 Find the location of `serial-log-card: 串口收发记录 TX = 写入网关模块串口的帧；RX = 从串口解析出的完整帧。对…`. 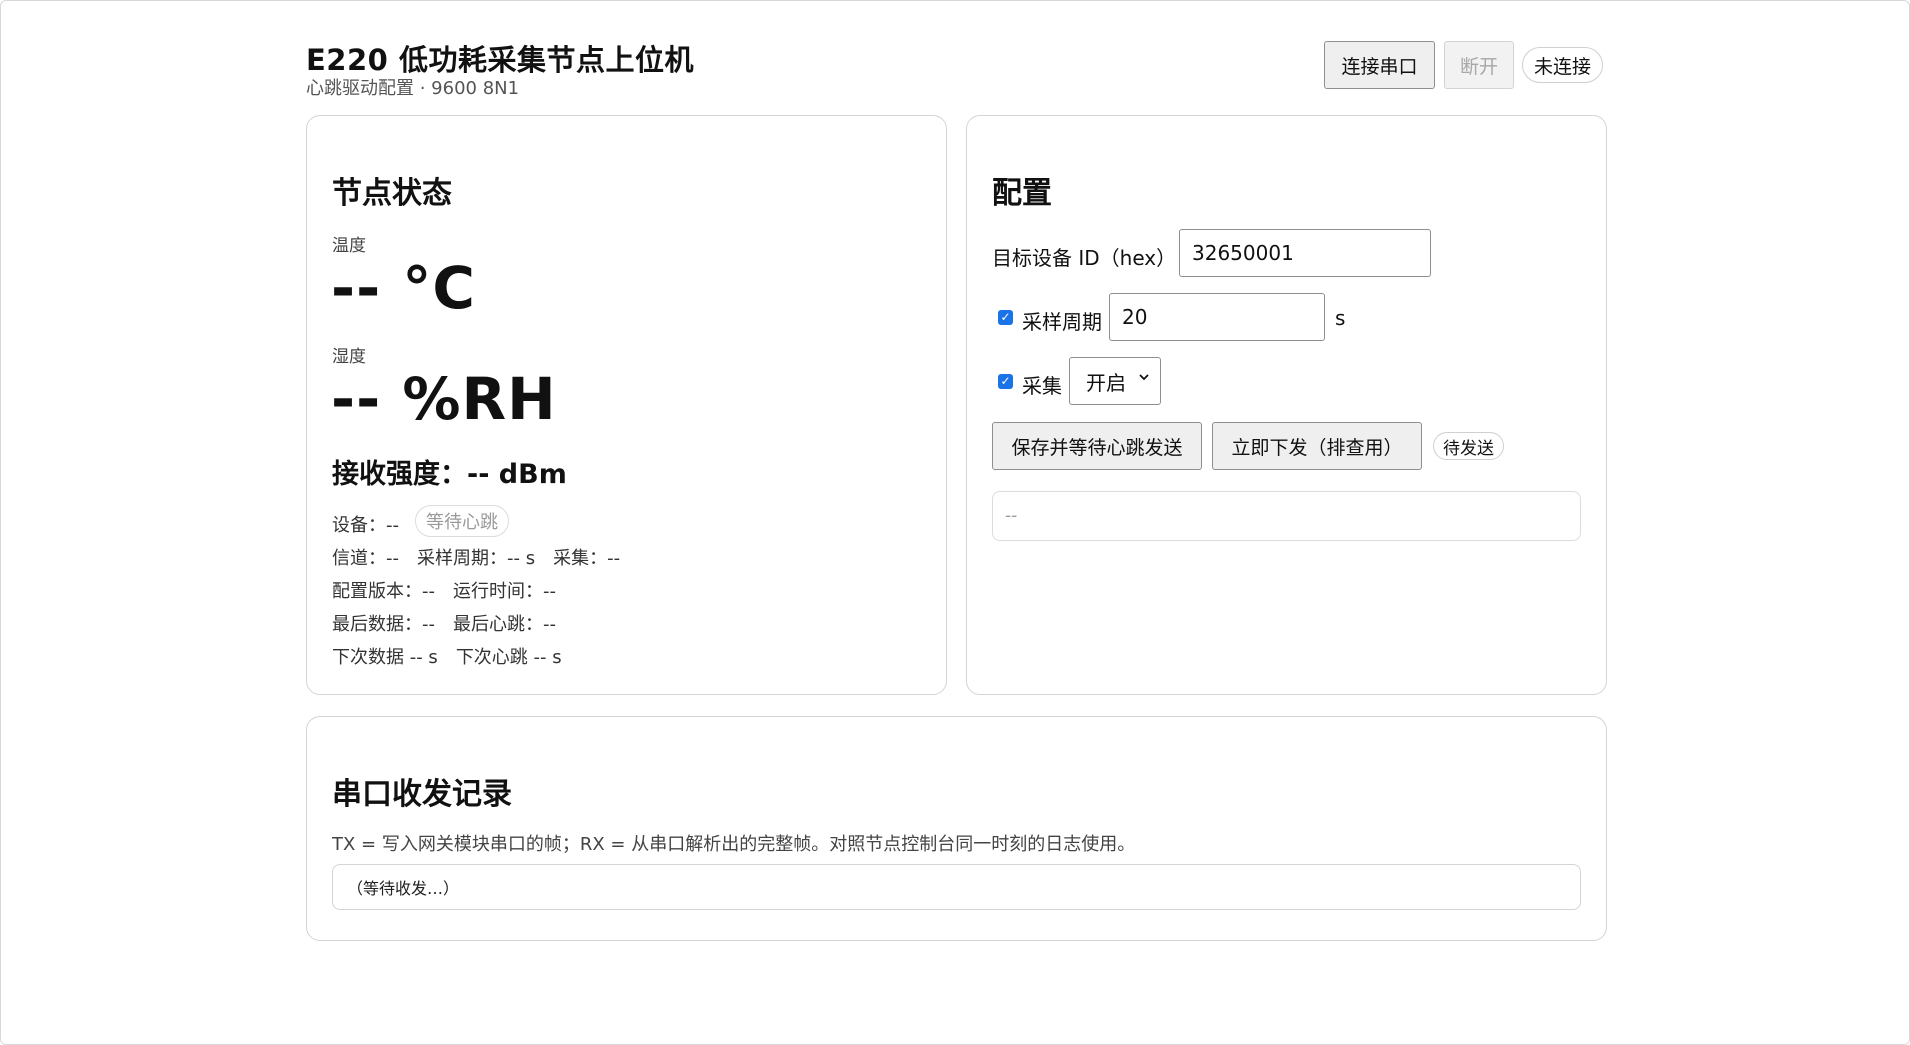

serial-log-card: 串口收发记录 TX = 写入网关模块串口的帧；RX = 从串口解析出的完整帧。对… is located at coordinates (956, 828).